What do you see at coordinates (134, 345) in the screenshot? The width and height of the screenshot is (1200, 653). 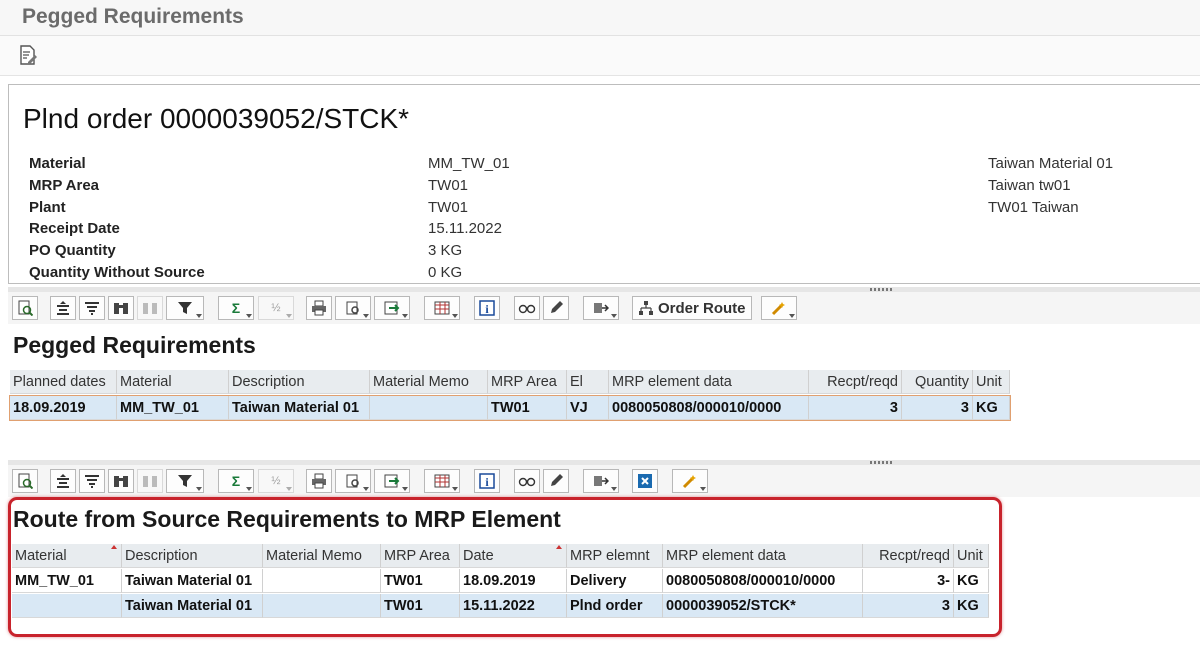 I see `pegged-section-title: Pegged Requirements` at bounding box center [134, 345].